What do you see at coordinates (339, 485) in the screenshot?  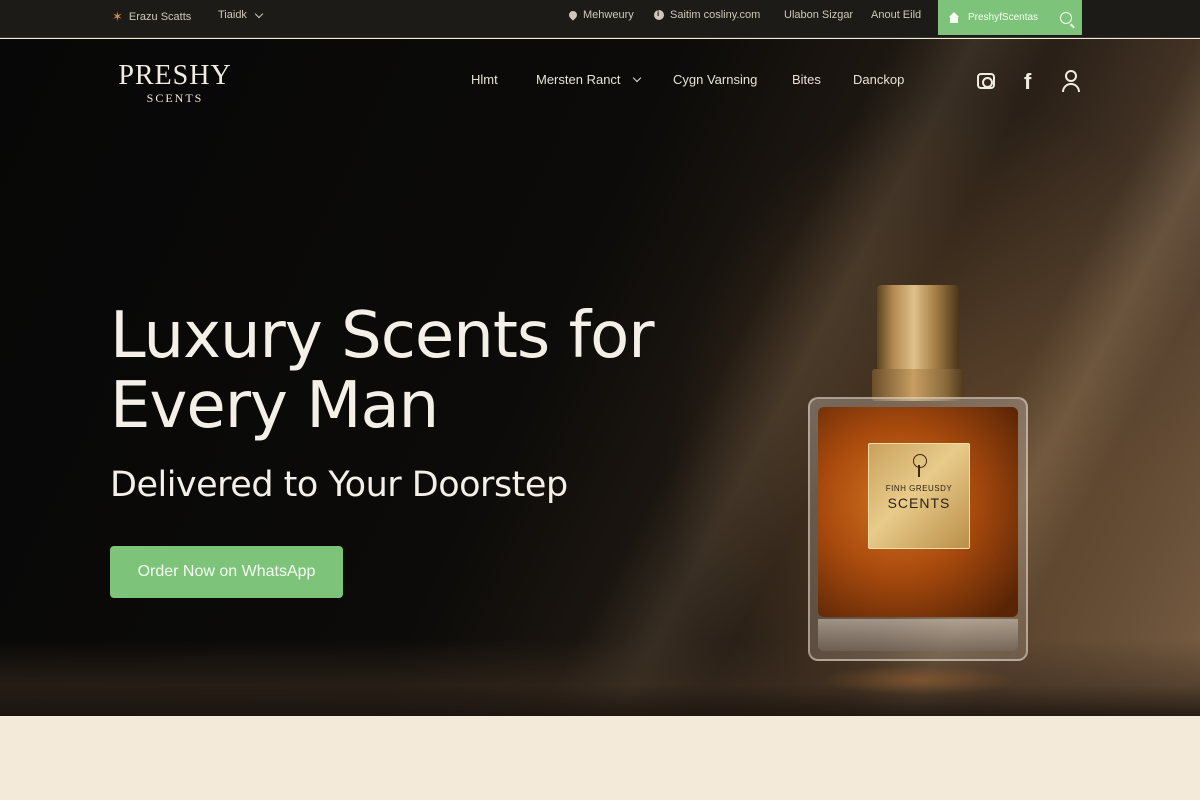 I see `hero-subtitle: Delivered to Your Doorstep` at bounding box center [339, 485].